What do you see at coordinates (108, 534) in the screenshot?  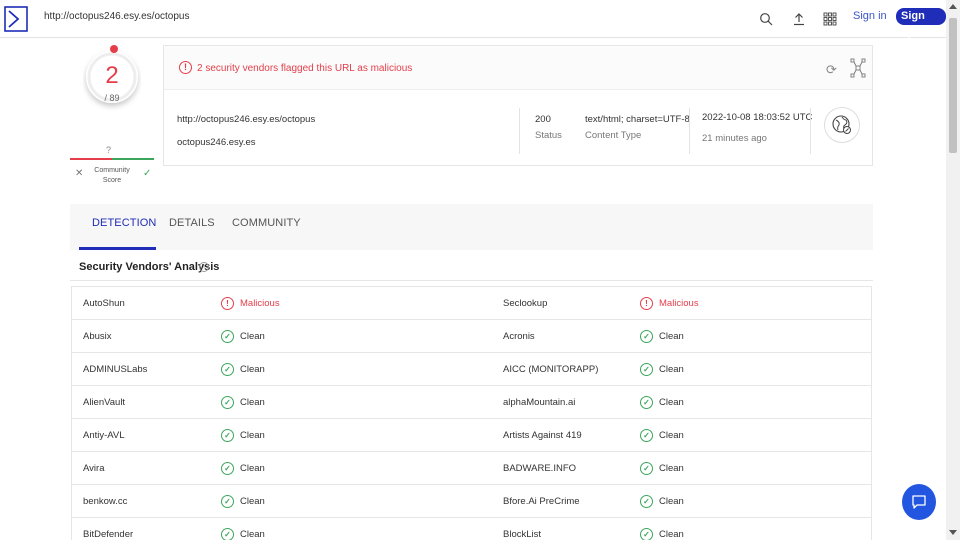 I see `vendor-name: BitDefender` at bounding box center [108, 534].